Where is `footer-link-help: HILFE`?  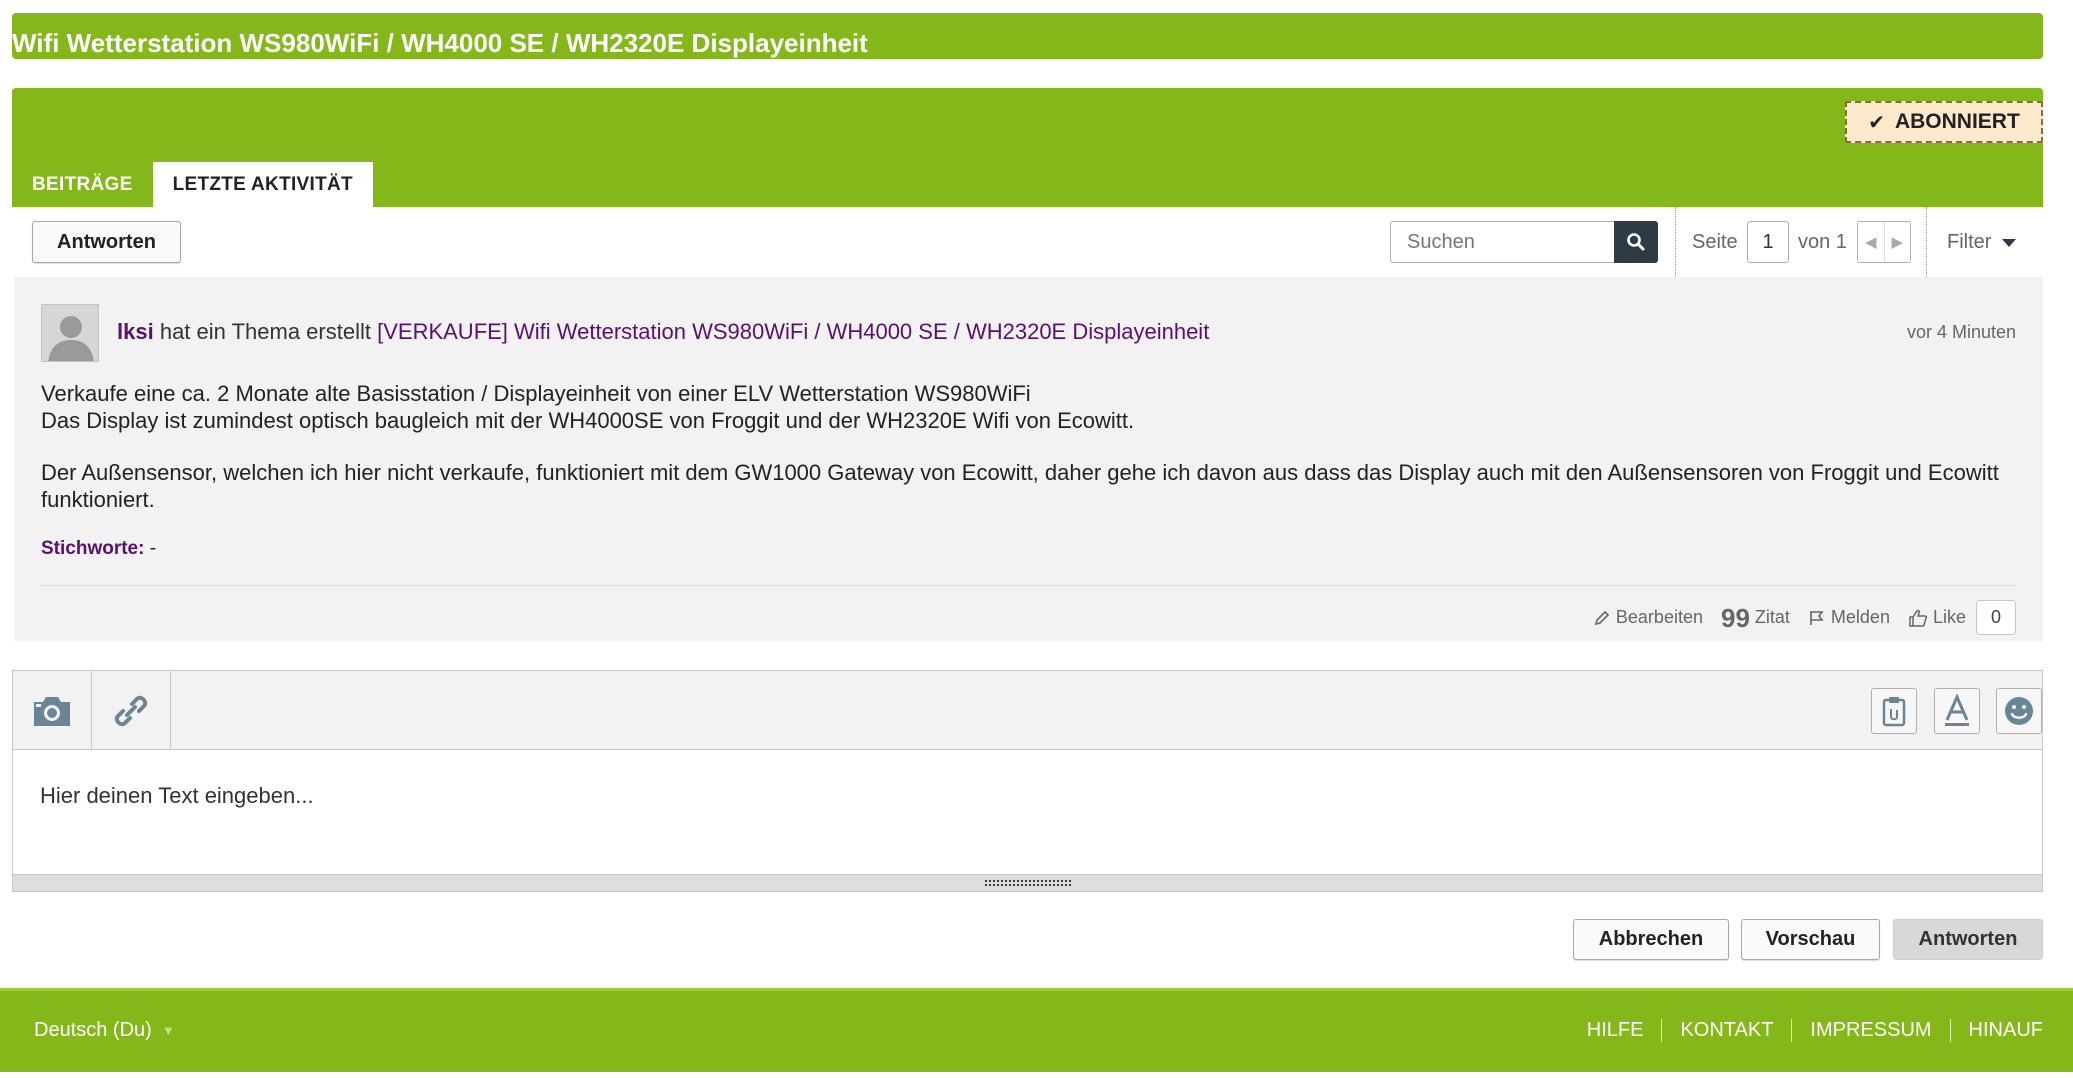 footer-link-help: HILFE is located at coordinates (1615, 1030).